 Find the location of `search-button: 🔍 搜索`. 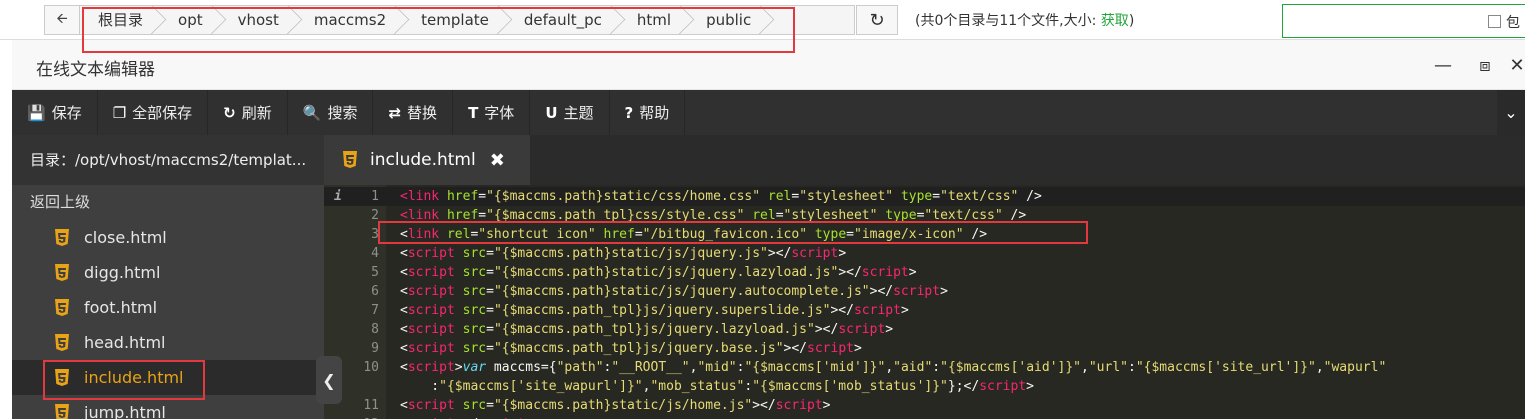

search-button: 🔍 搜索 is located at coordinates (331, 112).